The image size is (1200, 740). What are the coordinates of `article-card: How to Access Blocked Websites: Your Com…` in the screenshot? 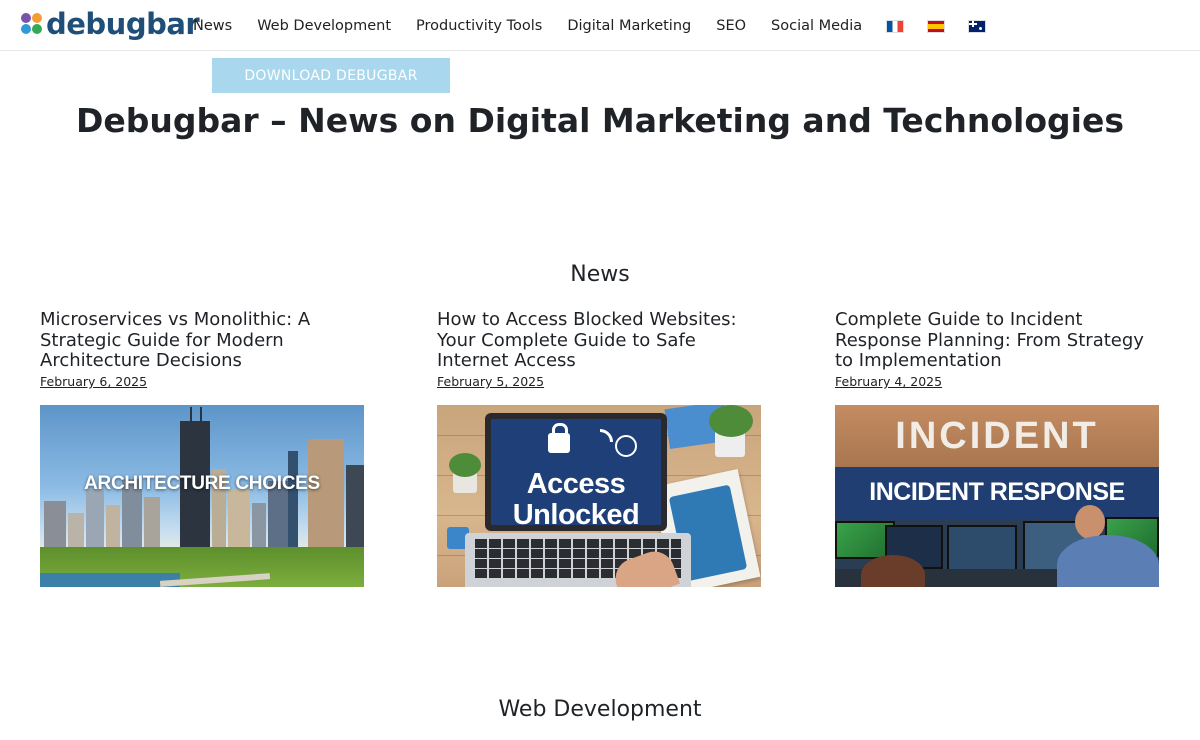 It's located at (600, 448).